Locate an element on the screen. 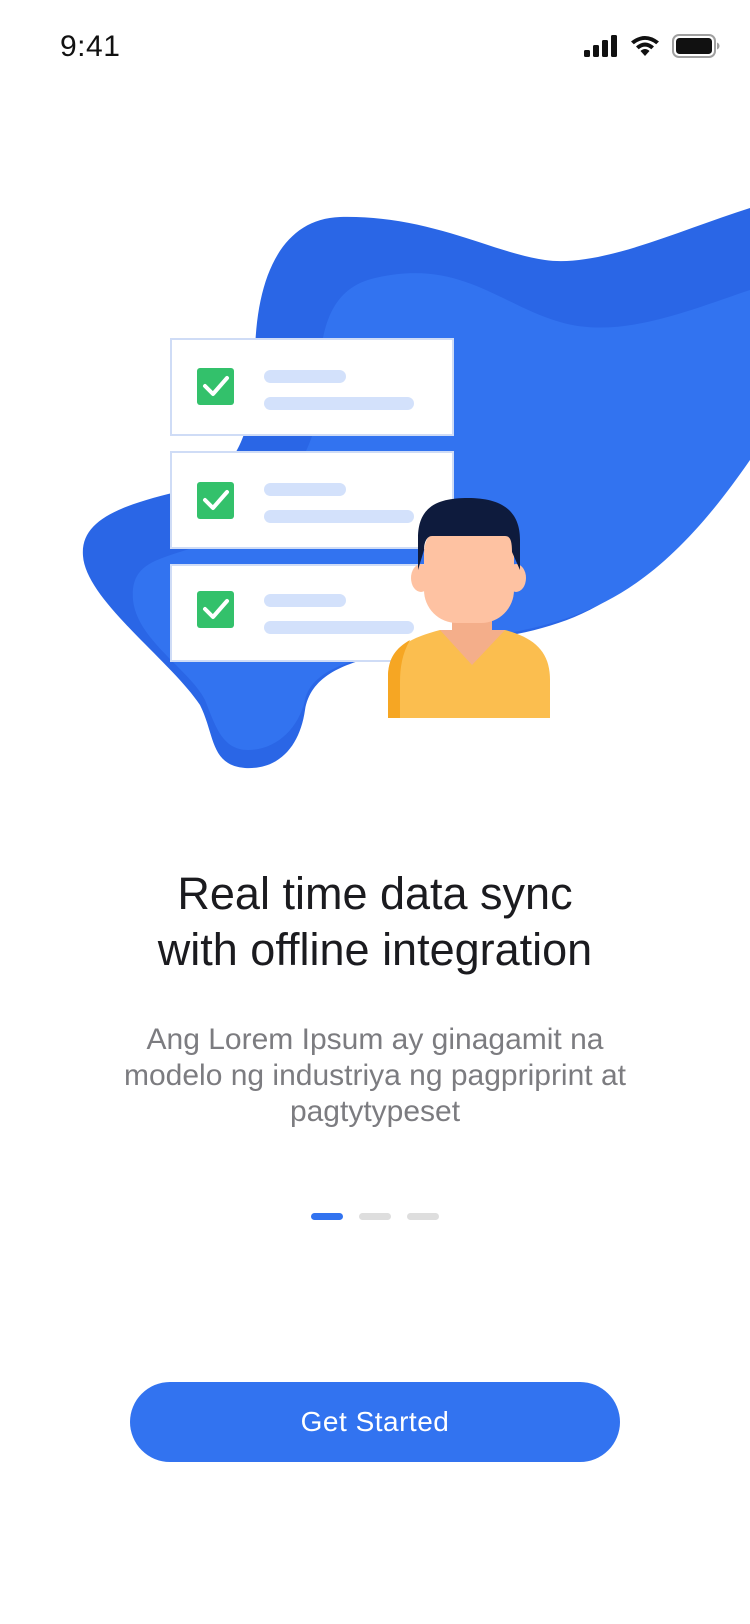 The width and height of the screenshot is (750, 1624). status-icons is located at coordinates (652, 46).